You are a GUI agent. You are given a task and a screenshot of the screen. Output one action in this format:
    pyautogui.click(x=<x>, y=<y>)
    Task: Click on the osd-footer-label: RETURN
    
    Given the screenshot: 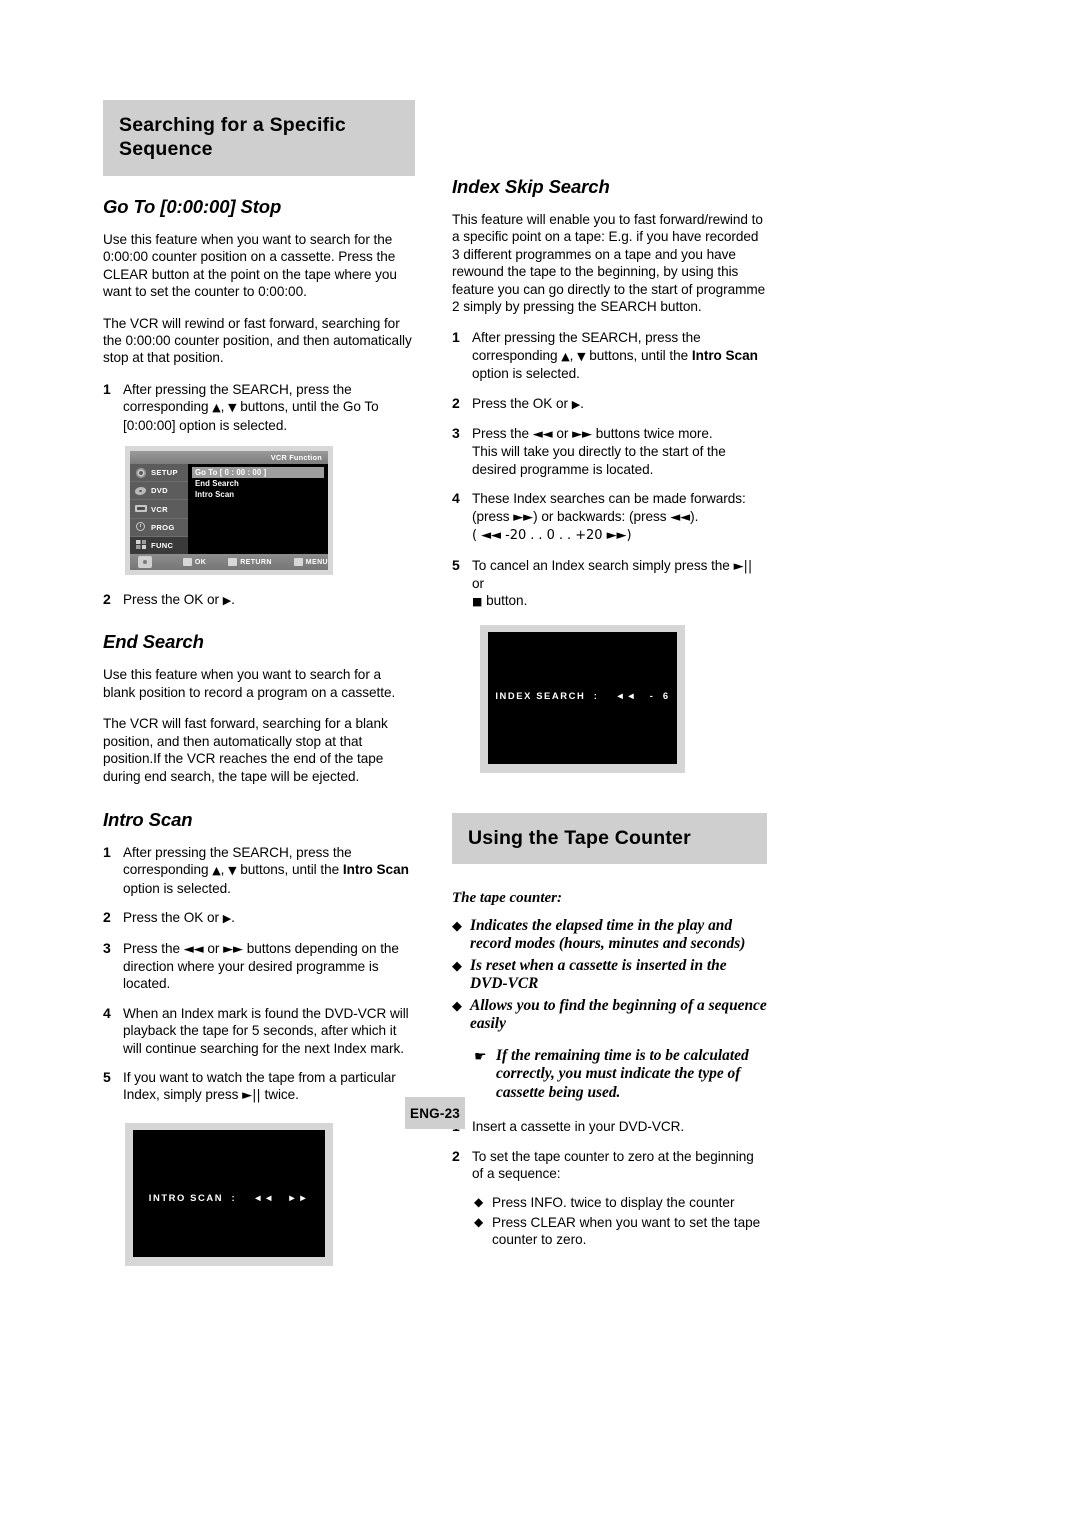 What is the action you would take?
    pyautogui.click(x=256, y=562)
    